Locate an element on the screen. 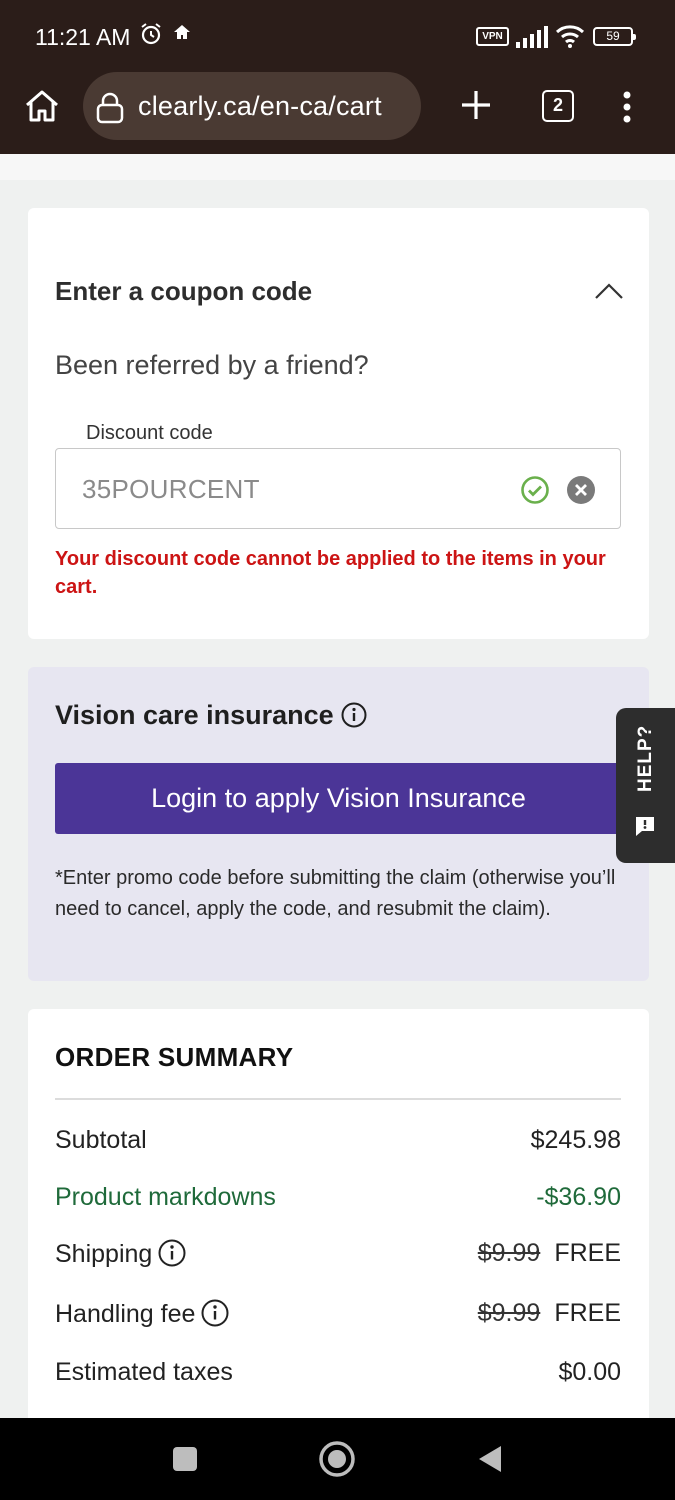 This screenshot has width=675, height=1500. coupon-title: Enter a coupon code is located at coordinates (183, 291).